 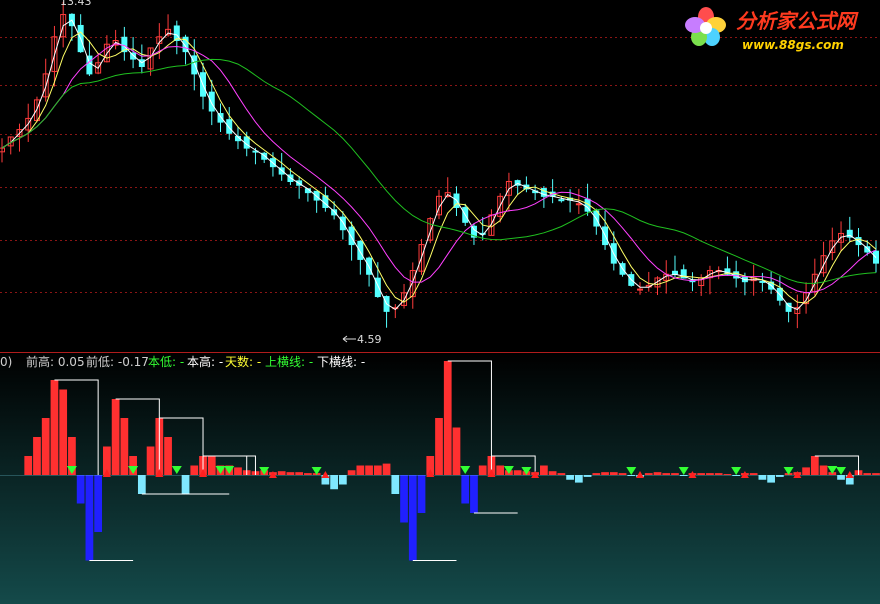 What do you see at coordinates (793, 45) in the screenshot?
I see `logo-url: www.88gs.com` at bounding box center [793, 45].